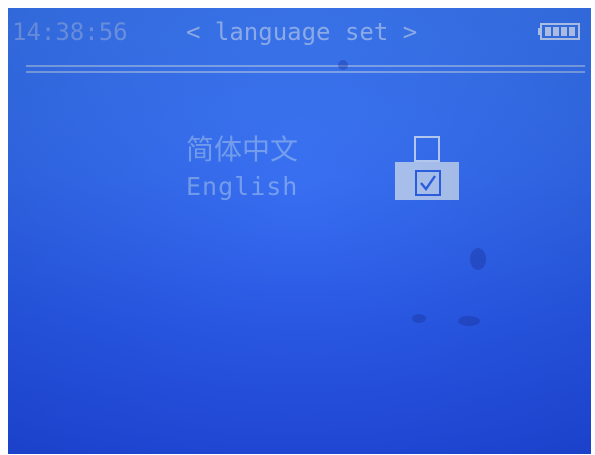  Describe the element at coordinates (559, 31) in the screenshot. I see `battery-full-icon` at that location.